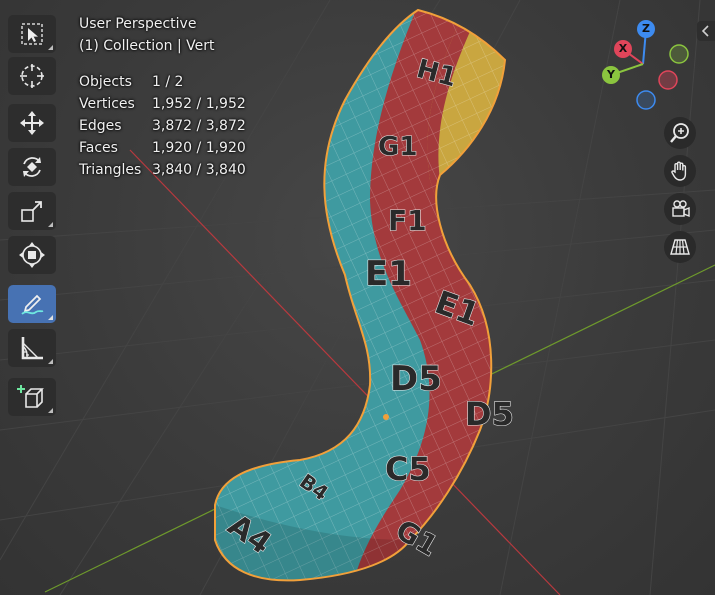 Image resolution: width=715 pixels, height=595 pixels. I want to click on stat-row: Vertices 1,952 / 1,952, so click(162, 104).